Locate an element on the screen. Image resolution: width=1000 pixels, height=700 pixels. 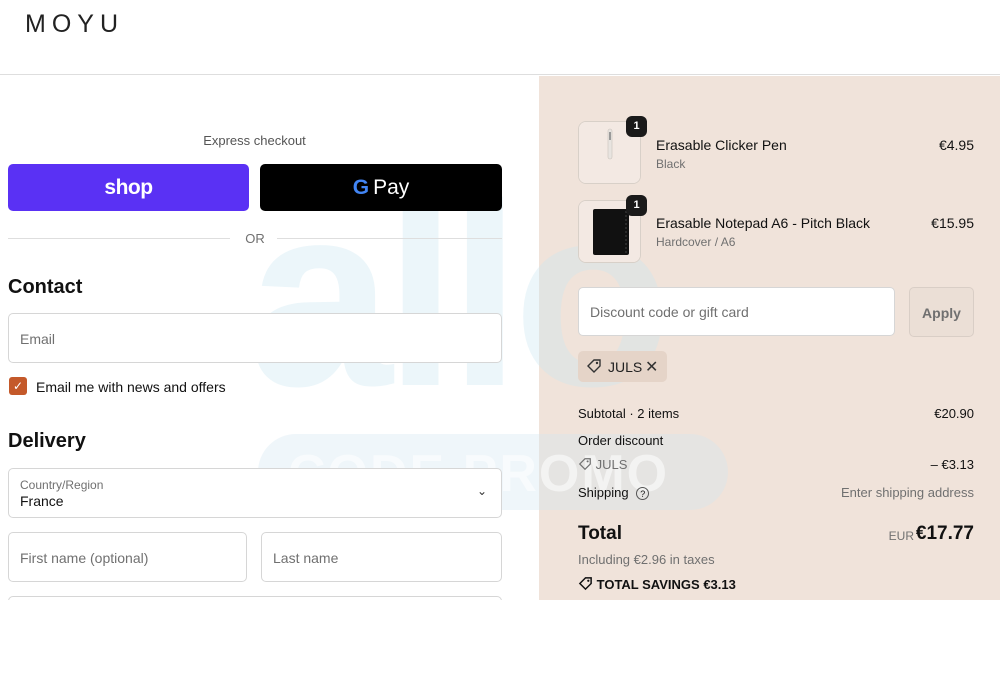
chevron-down-icon: ⌄ is located at coordinates (481, 491).